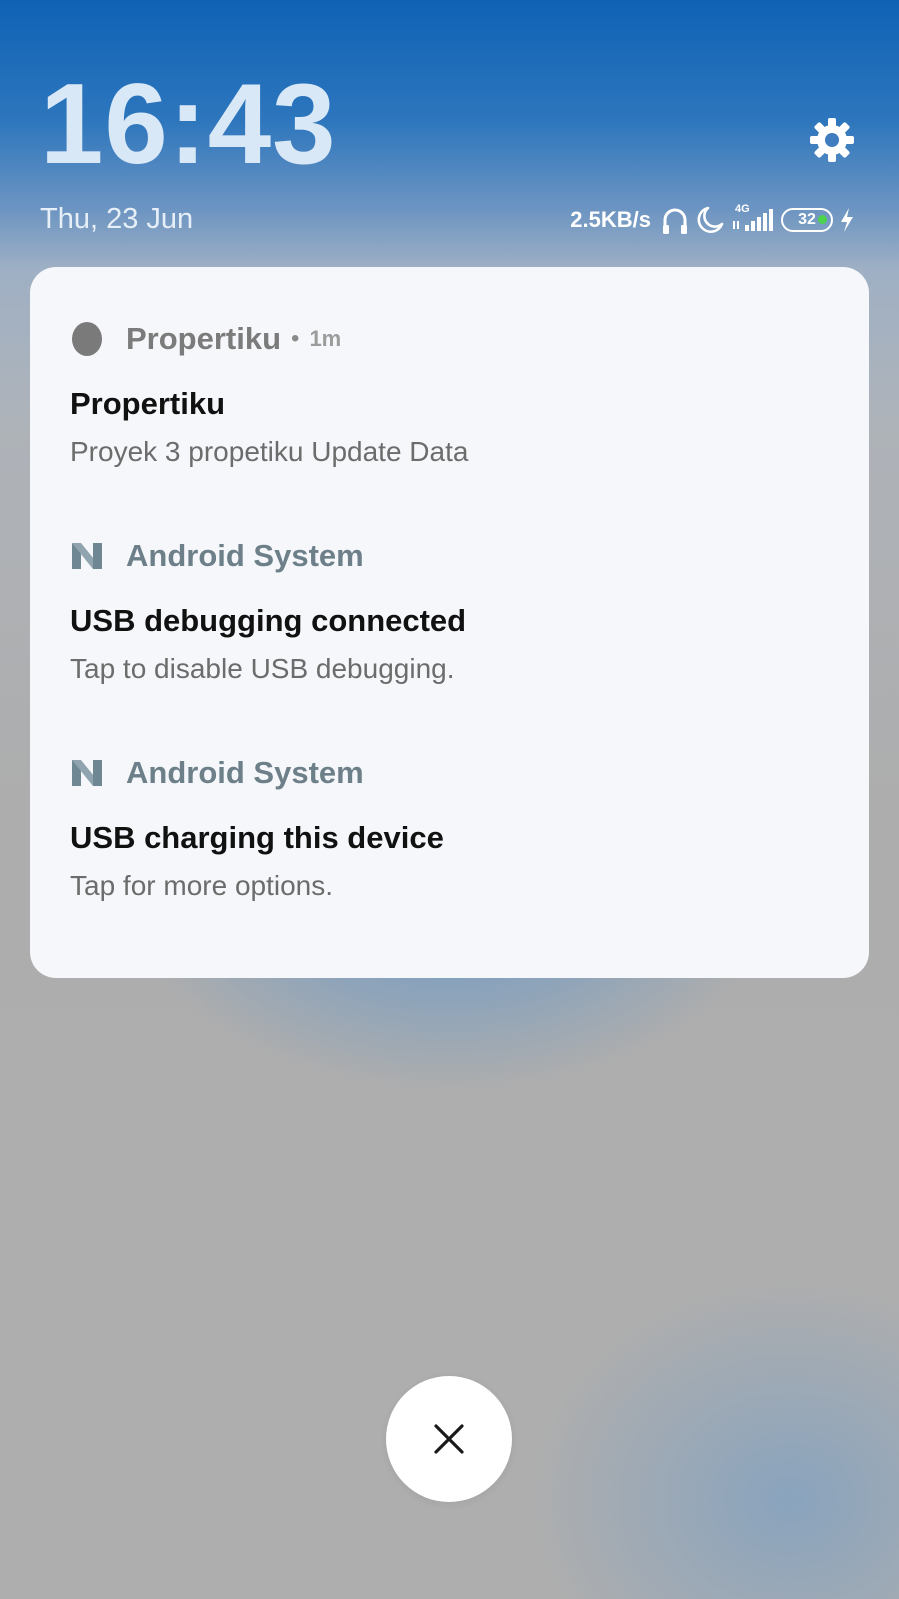  I want to click on battery-icon: 32, so click(807, 220).